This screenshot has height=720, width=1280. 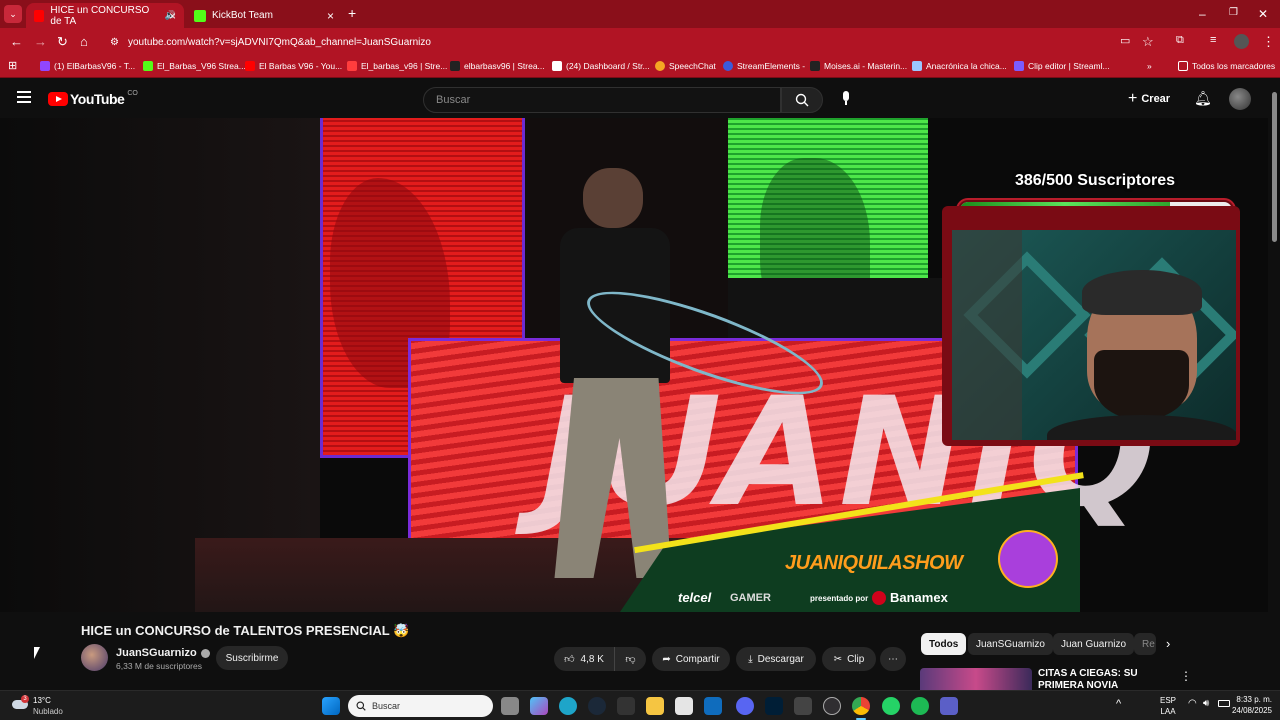 What do you see at coordinates (695, 597) in the screenshot?
I see `telcel-logo: telcel` at bounding box center [695, 597].